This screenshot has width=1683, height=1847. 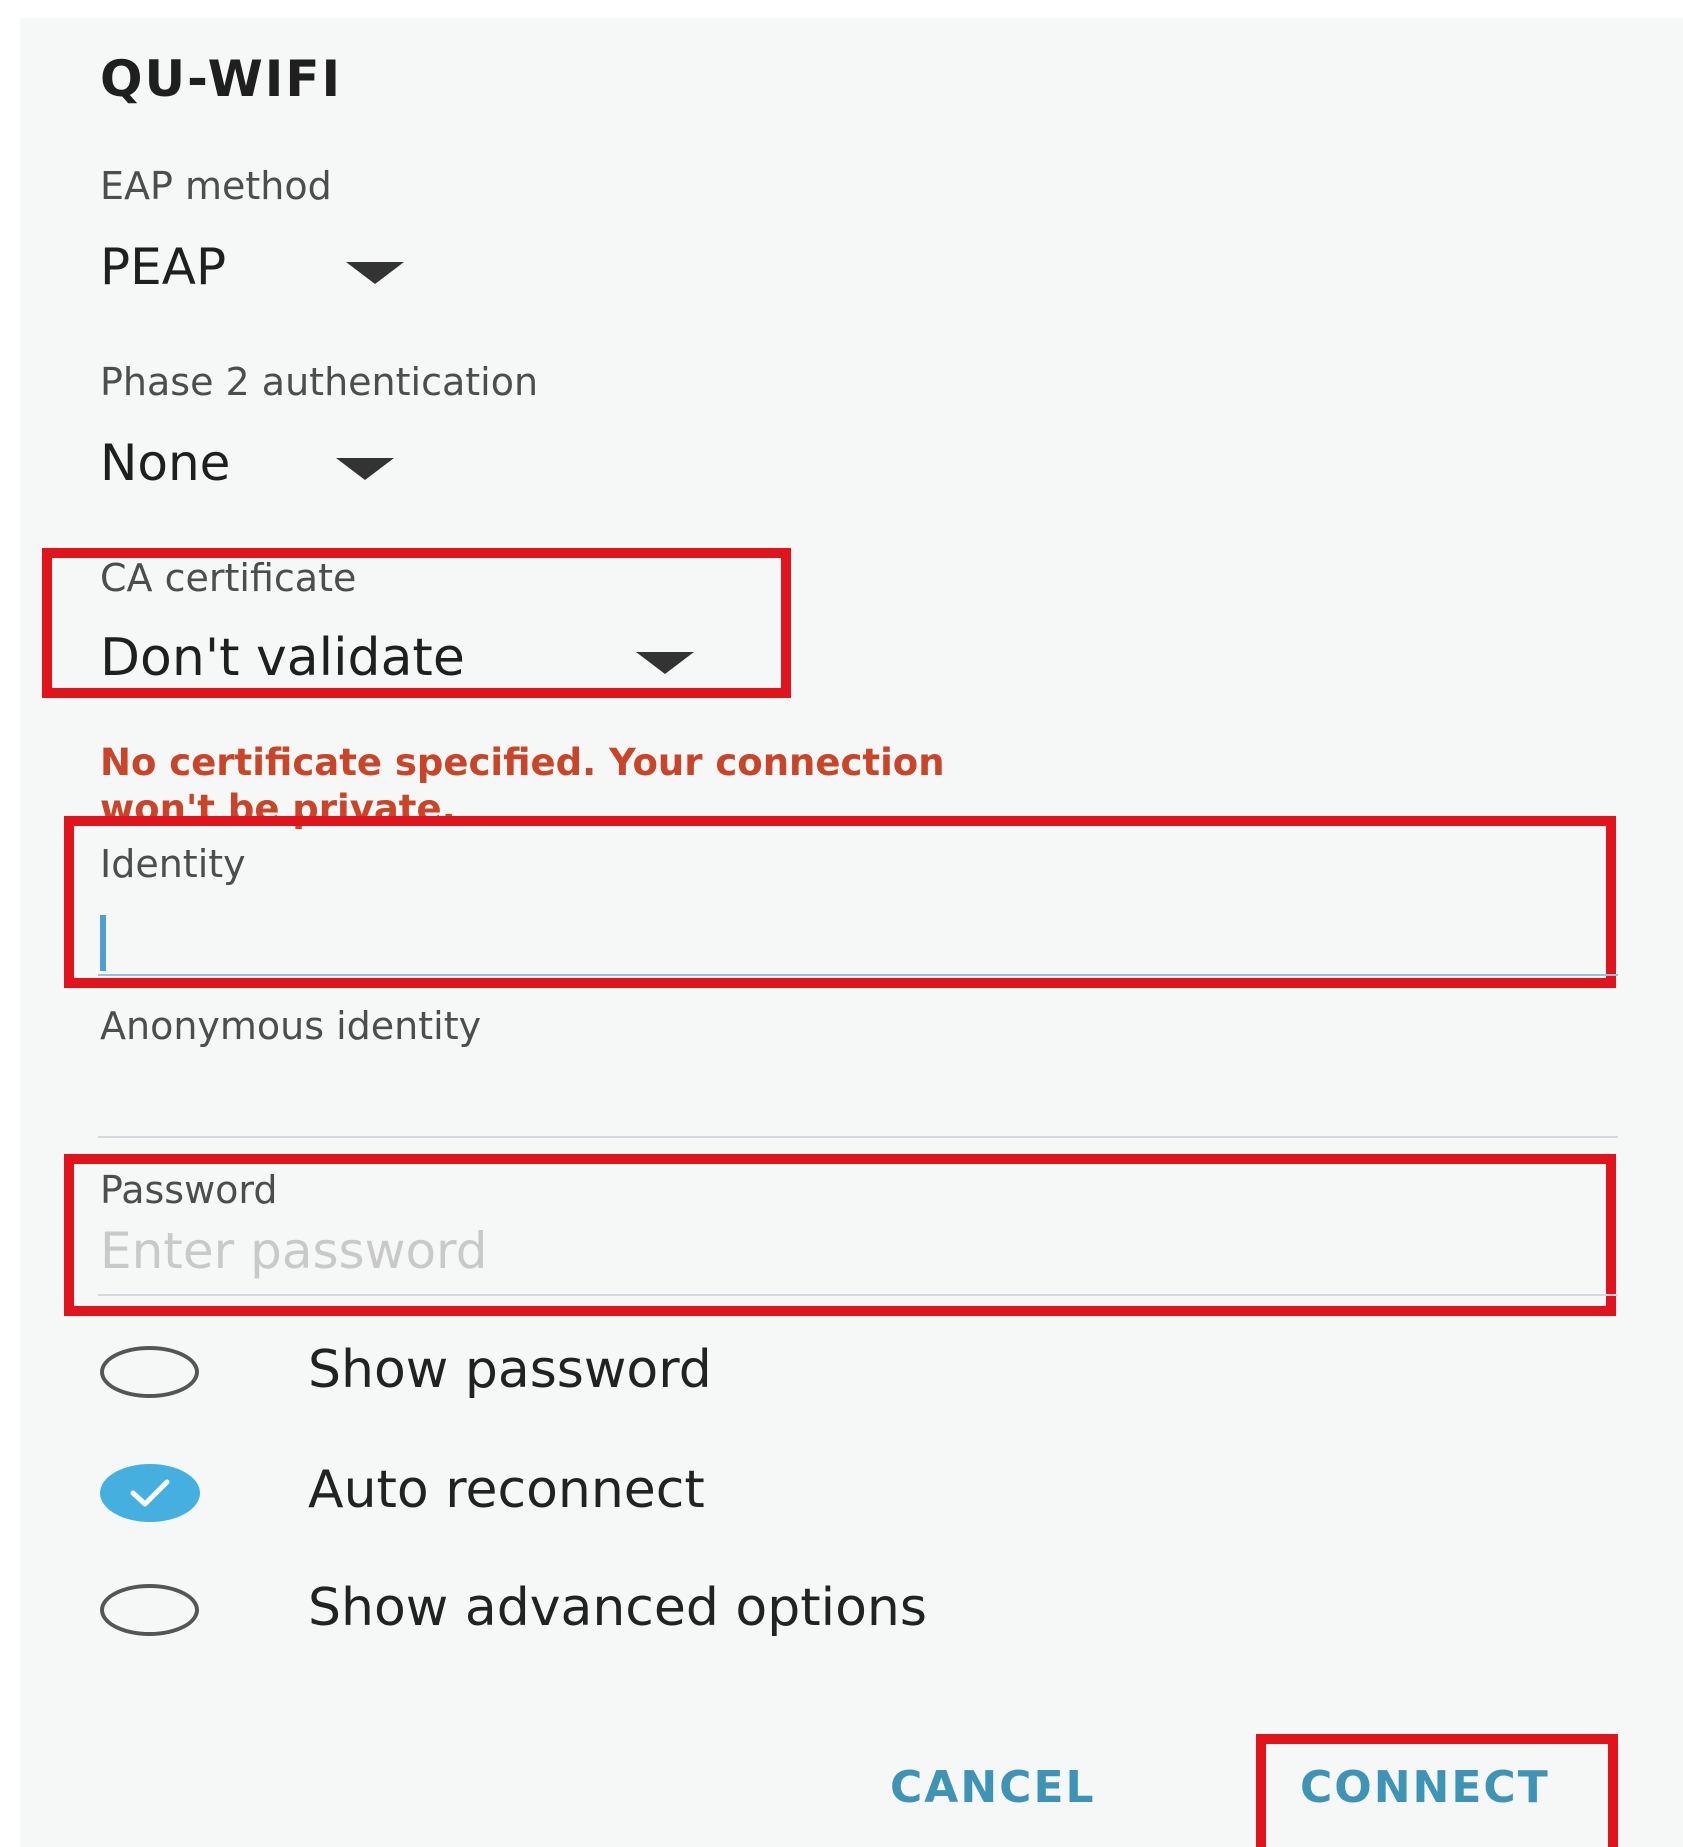 I want to click on show-password-checkbox, so click(x=149, y=1372).